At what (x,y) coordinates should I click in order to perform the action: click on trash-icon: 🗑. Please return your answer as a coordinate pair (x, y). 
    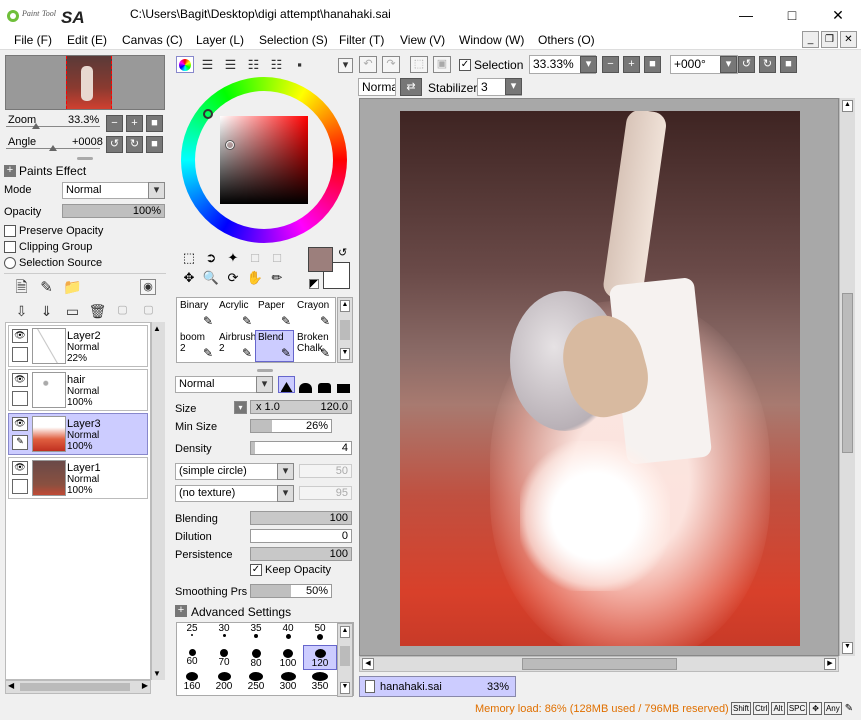
    Looking at the image, I should click on (98, 310).